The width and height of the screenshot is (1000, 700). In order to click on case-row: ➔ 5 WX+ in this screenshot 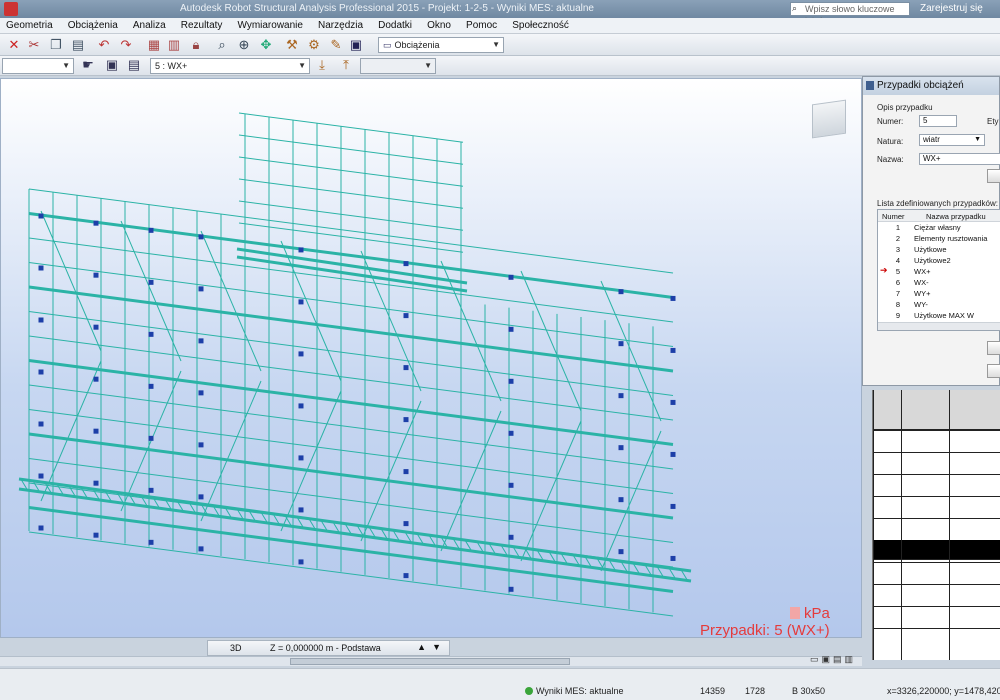, I will do `click(939, 271)`.